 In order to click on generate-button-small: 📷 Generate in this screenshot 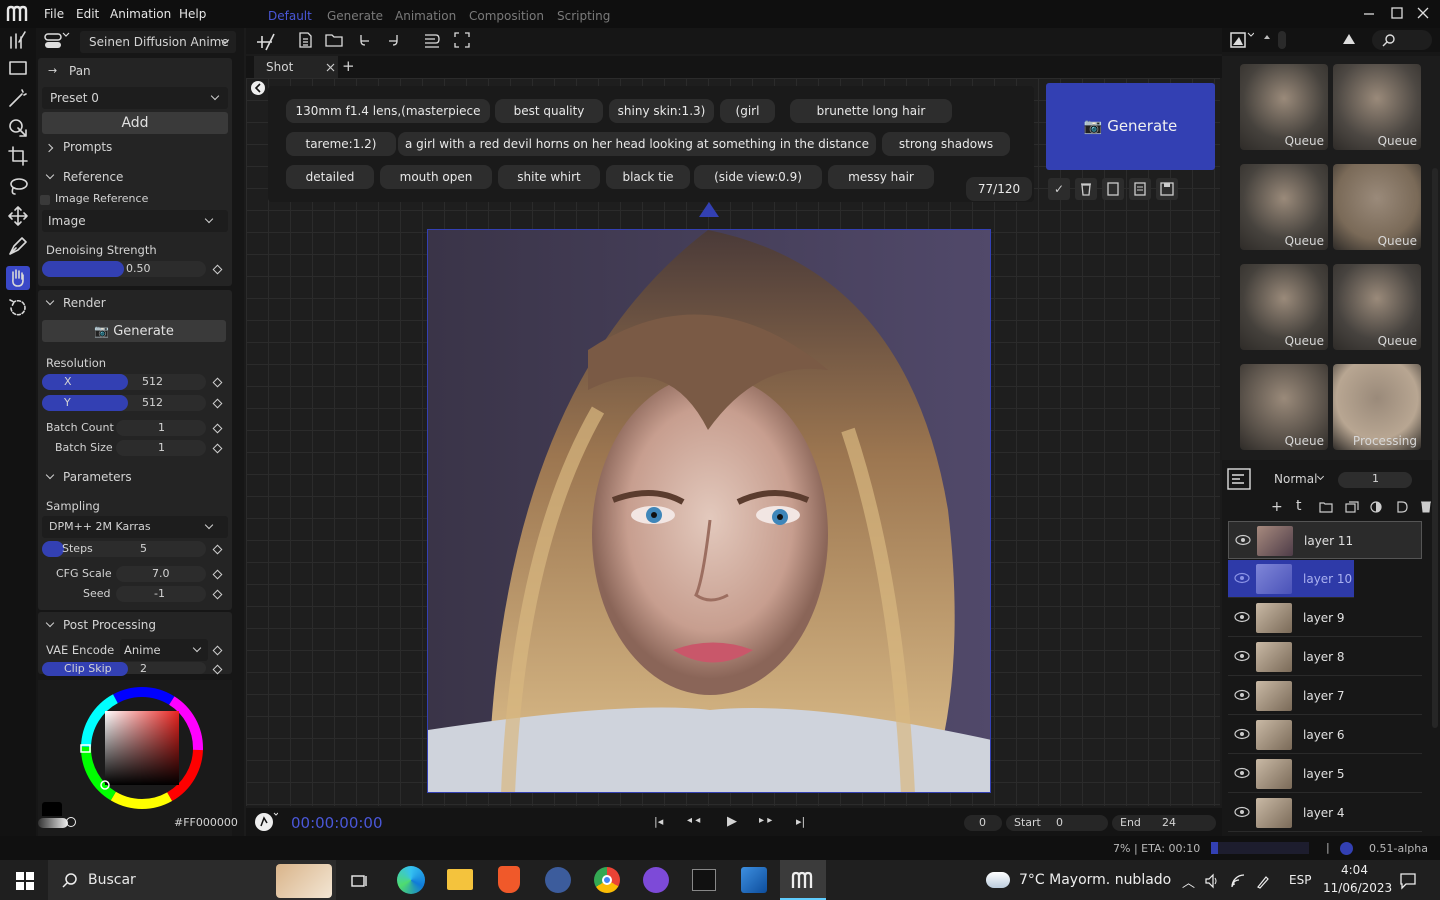, I will do `click(134, 331)`.